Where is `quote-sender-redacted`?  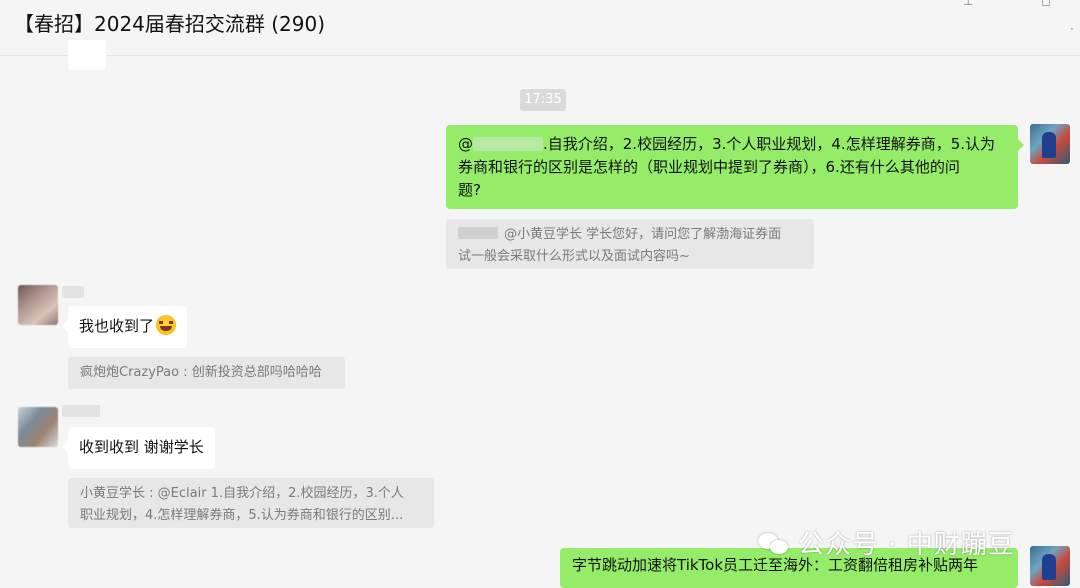 quote-sender-redacted is located at coordinates (478, 233).